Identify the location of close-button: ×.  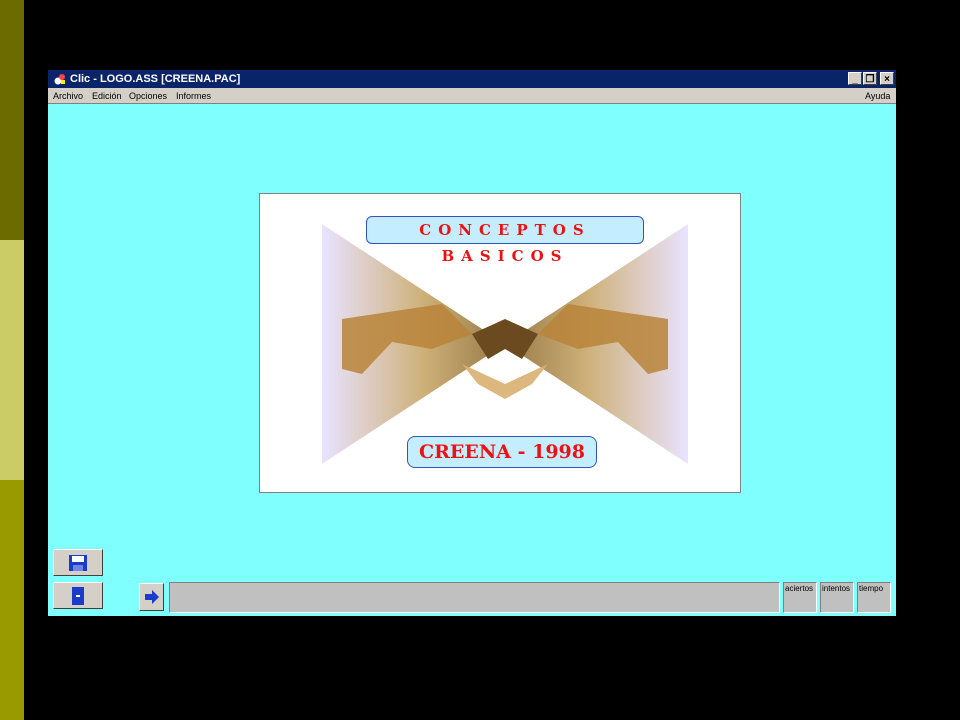
(887, 78).